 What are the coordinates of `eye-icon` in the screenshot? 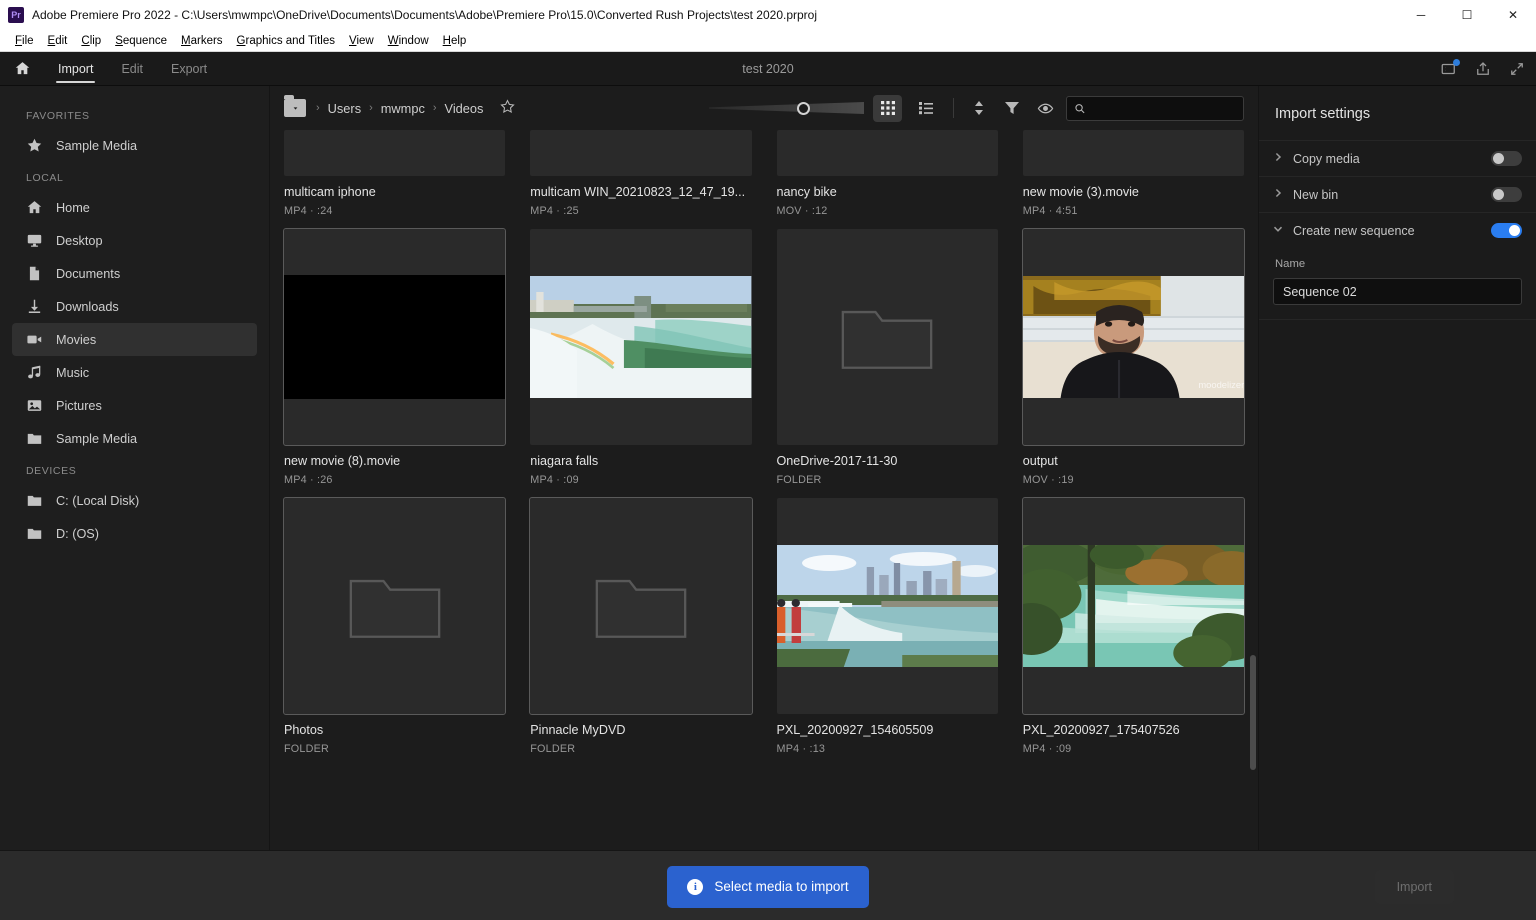 It's located at (1045, 108).